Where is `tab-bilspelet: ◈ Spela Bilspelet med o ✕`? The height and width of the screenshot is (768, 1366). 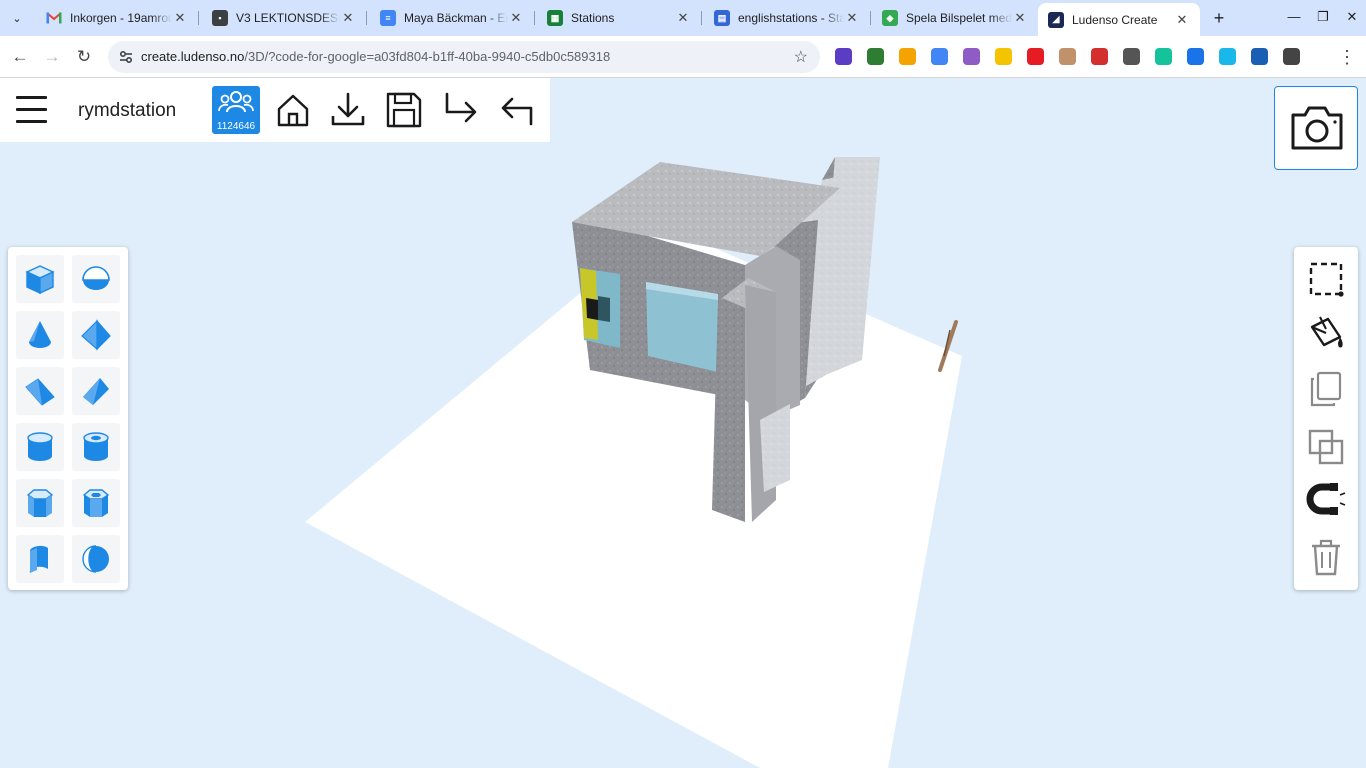
tab-bilspelet: ◈ Spela Bilspelet med o ✕ is located at coordinates (955, 18).